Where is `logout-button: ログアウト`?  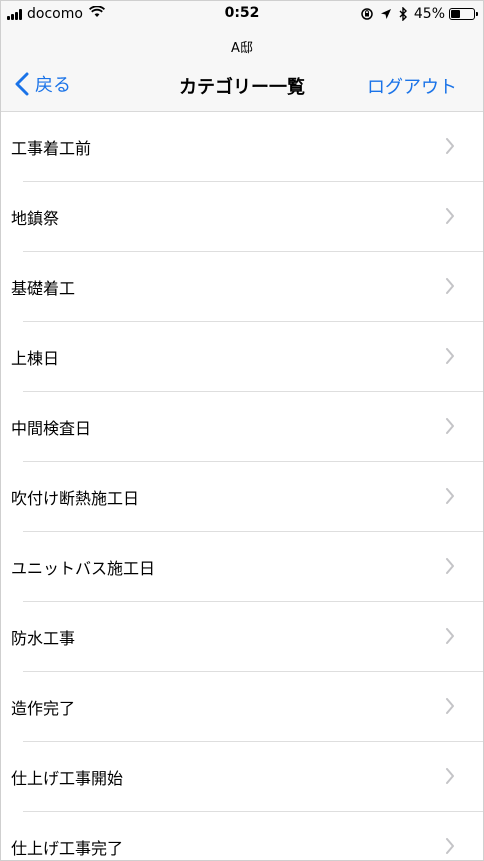 logout-button: ログアウト is located at coordinates (412, 86).